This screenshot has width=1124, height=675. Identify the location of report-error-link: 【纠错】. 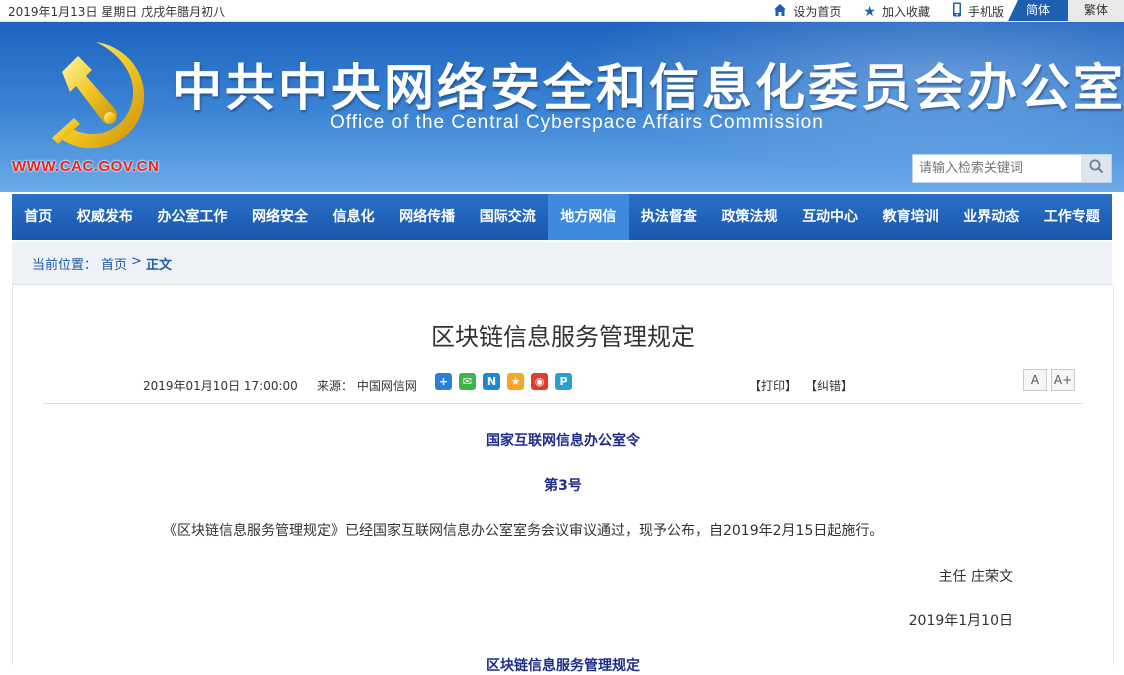
(829, 385).